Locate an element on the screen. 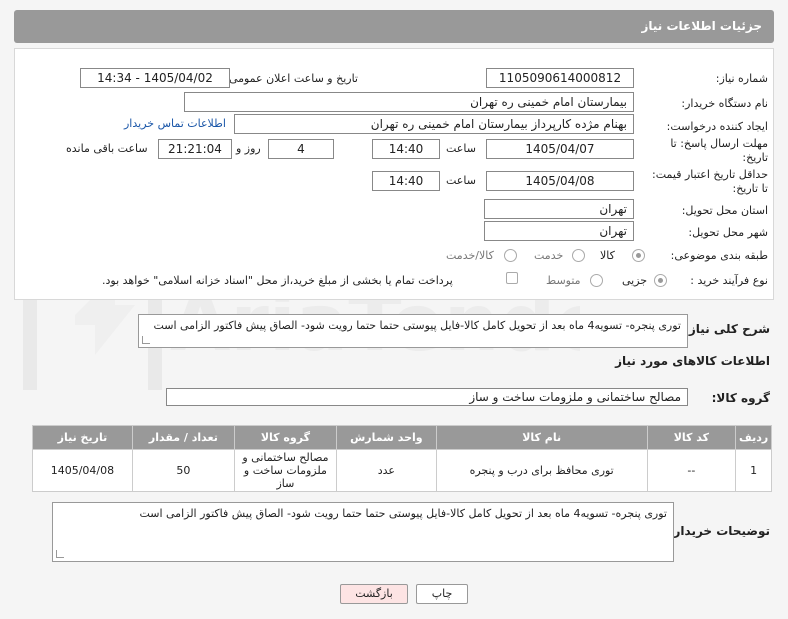 This screenshot has height=619, width=788. col-header-row: ردیف is located at coordinates (753, 437).